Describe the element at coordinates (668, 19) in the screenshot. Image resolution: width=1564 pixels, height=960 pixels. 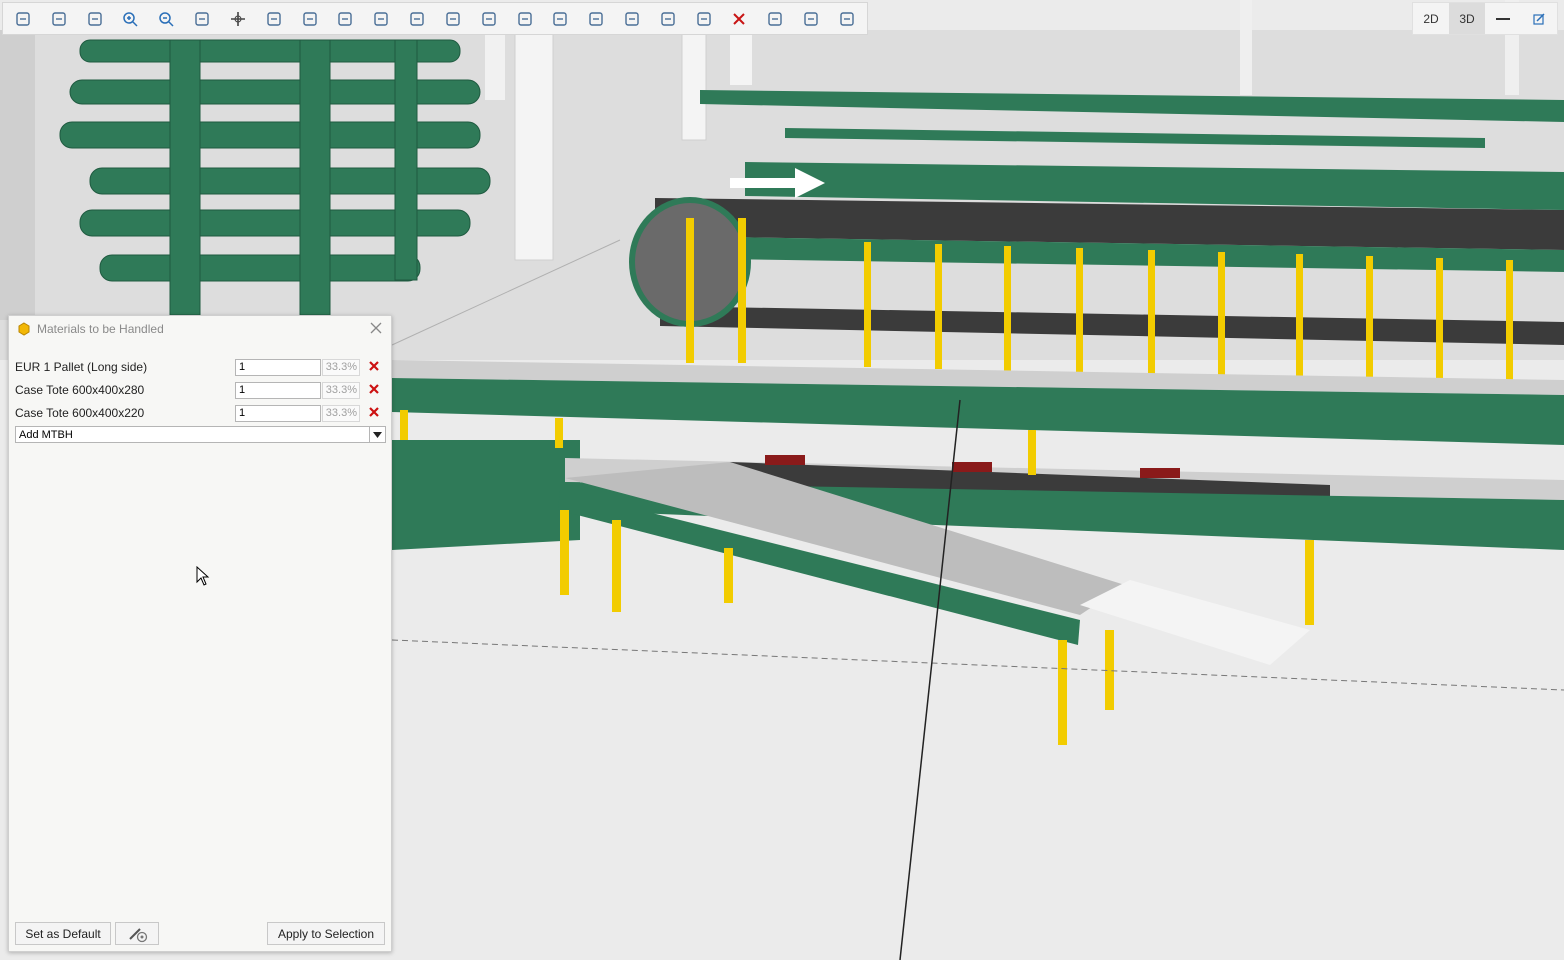
I see `connect-icon` at that location.